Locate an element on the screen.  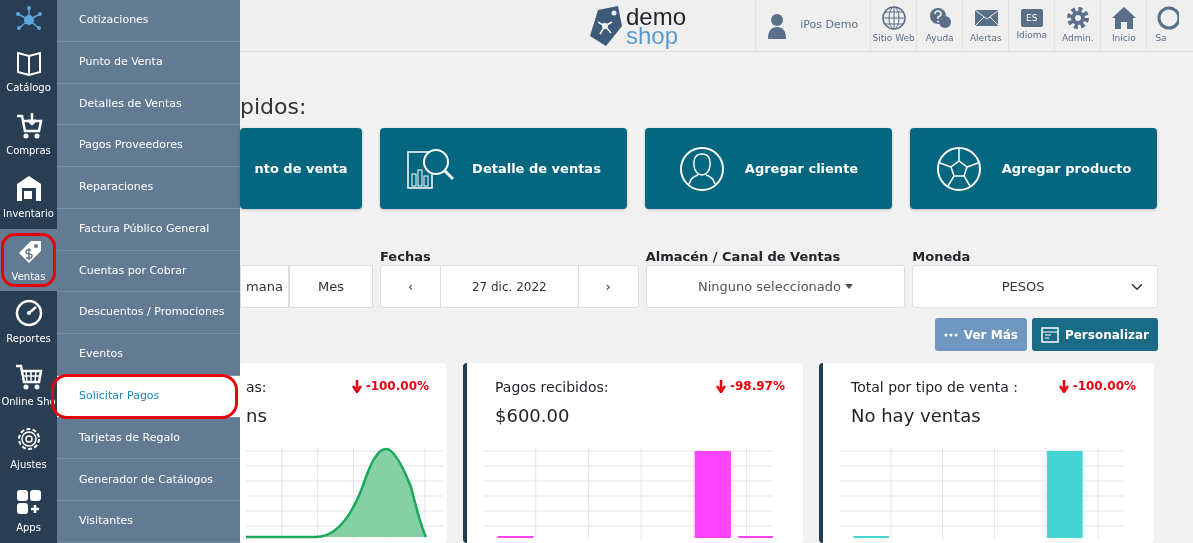
toolbar-button: Ayuda is located at coordinates (939, 25).